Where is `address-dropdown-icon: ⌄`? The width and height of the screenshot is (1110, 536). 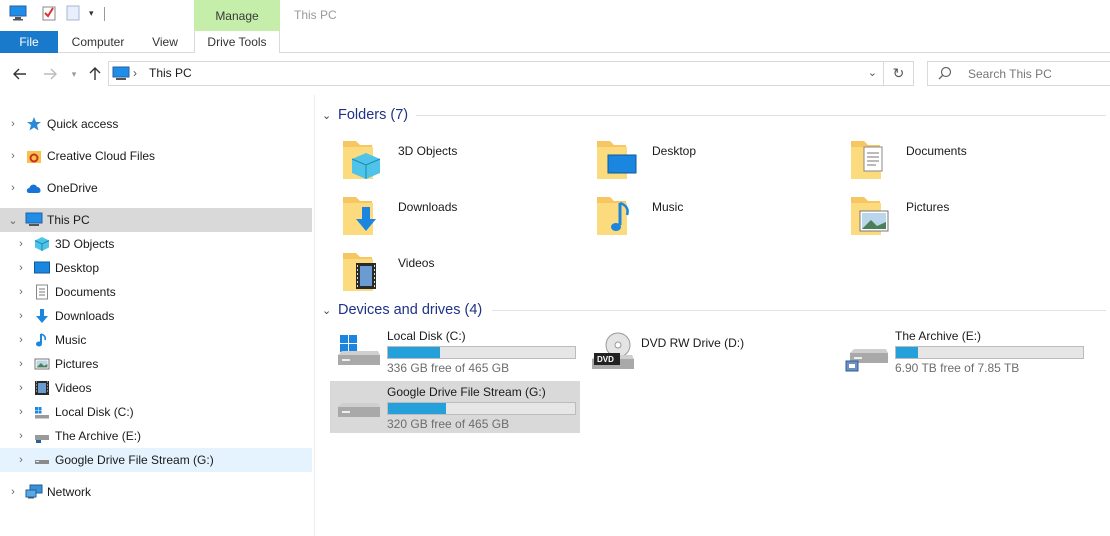
address-dropdown-icon: ⌄ is located at coordinates (872, 72).